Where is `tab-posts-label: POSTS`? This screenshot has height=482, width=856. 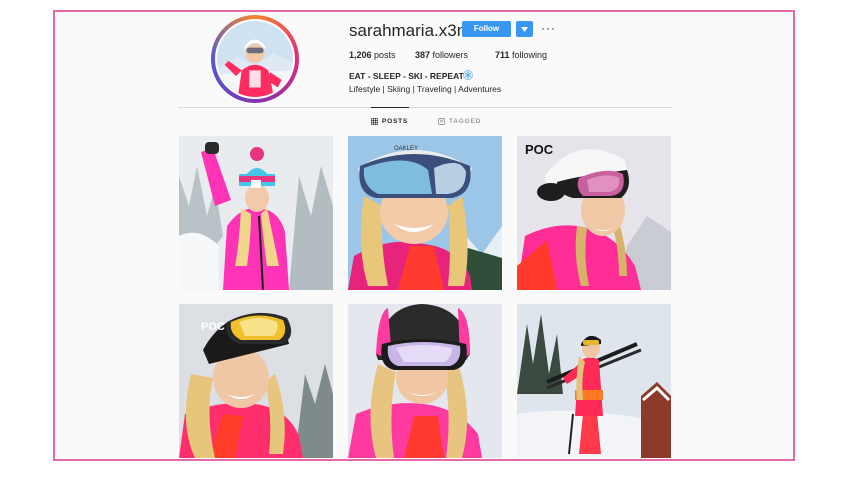
tab-posts-label: POSTS is located at coordinates (395, 121).